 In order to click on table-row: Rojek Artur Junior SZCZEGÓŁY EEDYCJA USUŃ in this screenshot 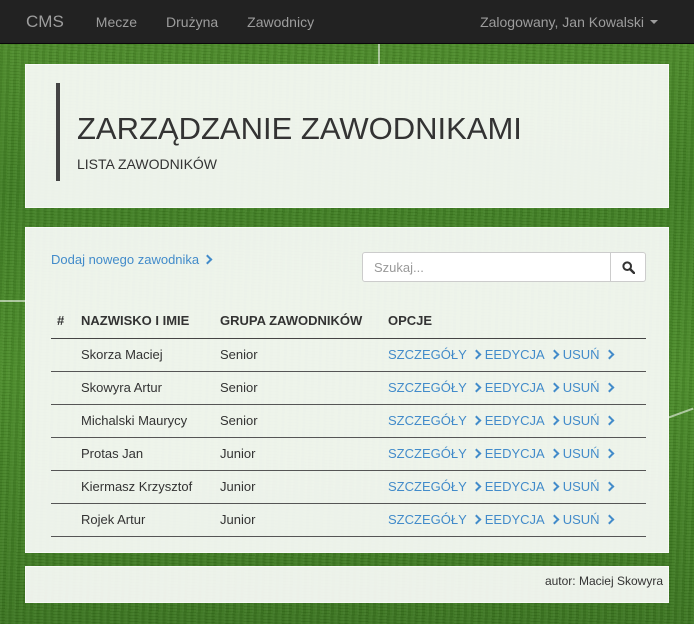, I will do `click(348, 520)`.